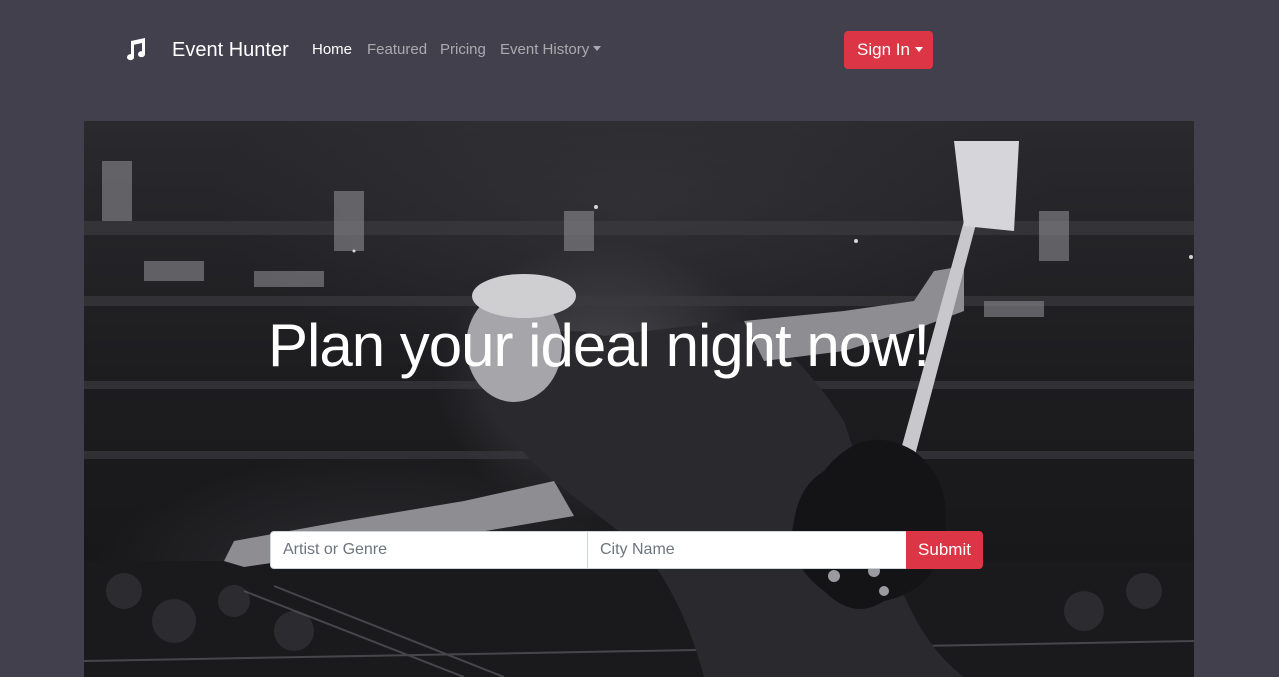 The height and width of the screenshot is (677, 1279). What do you see at coordinates (332, 50) in the screenshot?
I see `nav-home: Home` at bounding box center [332, 50].